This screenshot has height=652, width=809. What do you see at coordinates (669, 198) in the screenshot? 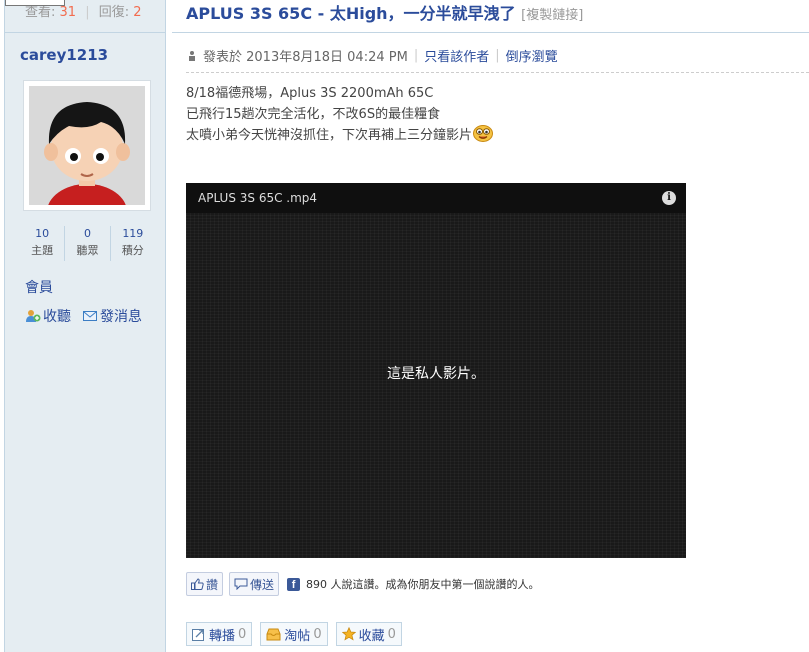
I see `info-icon: i` at bounding box center [669, 198].